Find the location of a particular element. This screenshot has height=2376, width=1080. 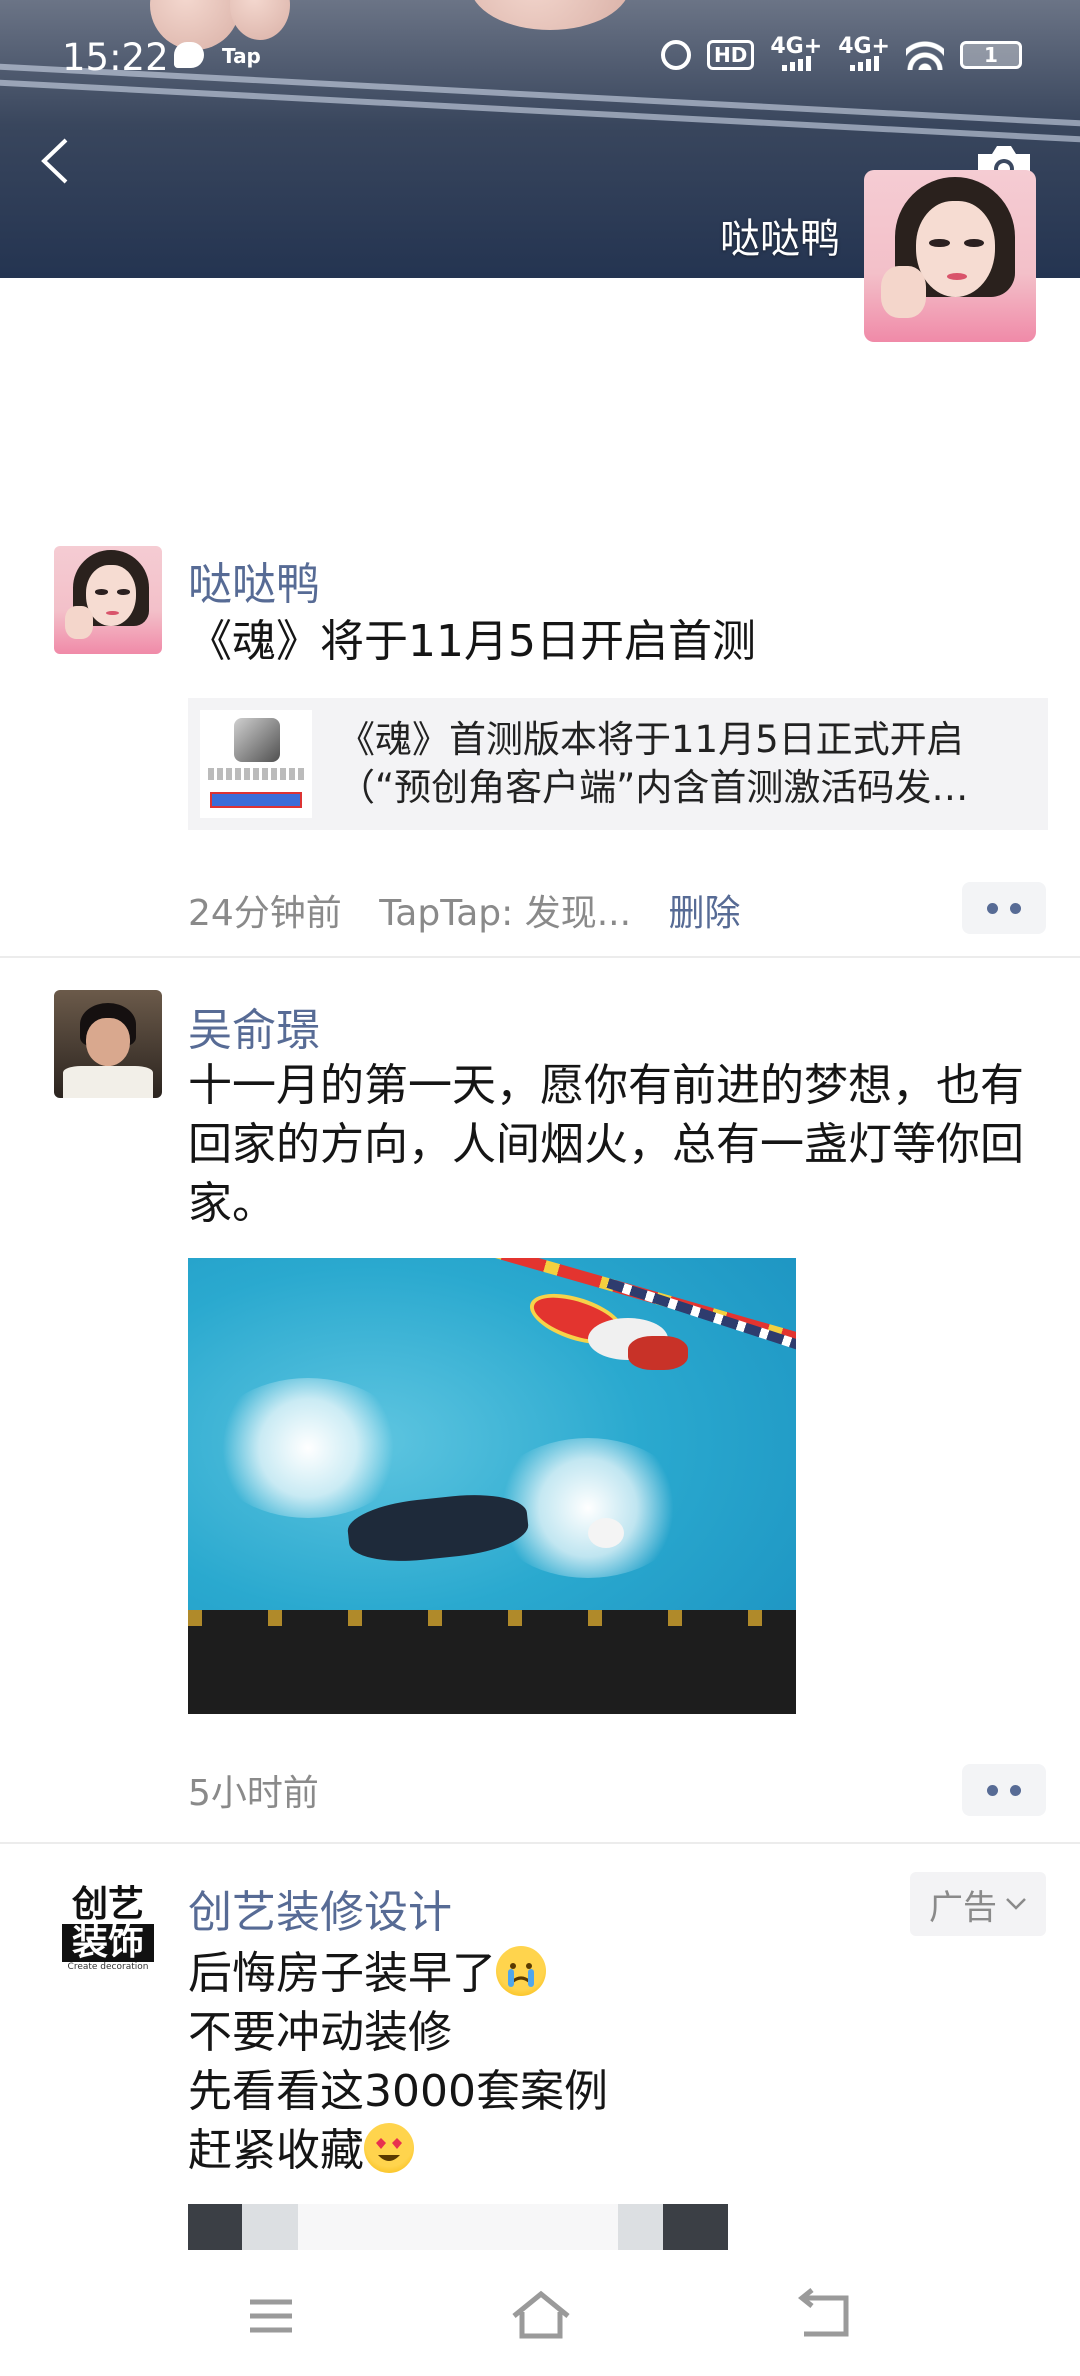

system-nav-bar is located at coordinates (540, 2313).